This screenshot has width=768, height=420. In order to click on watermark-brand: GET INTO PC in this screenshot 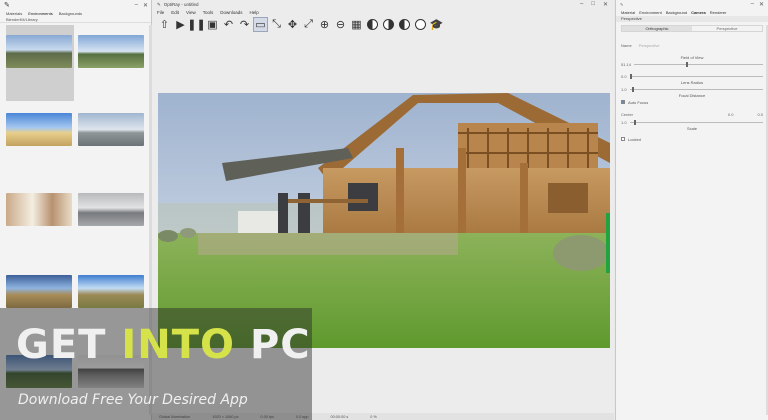, I will do `click(163, 345)`.